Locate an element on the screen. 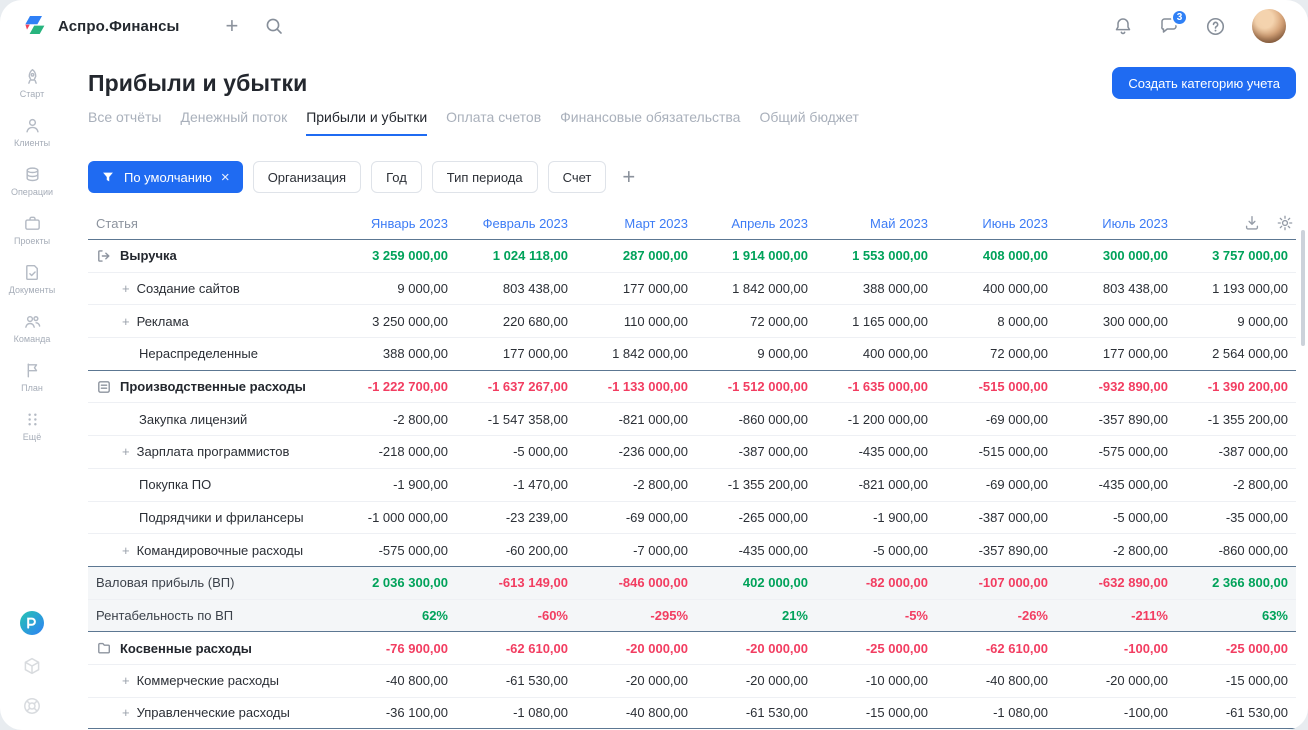 The height and width of the screenshot is (730, 1308). row-label-cell: Рентабельность по ВП is located at coordinates (212, 616).